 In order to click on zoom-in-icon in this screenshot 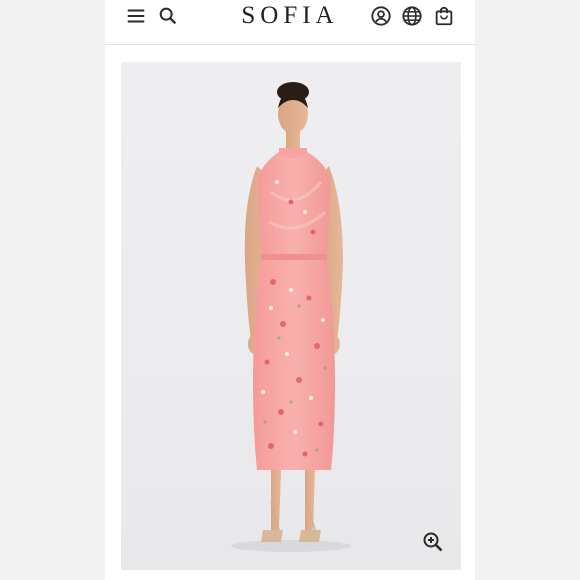, I will do `click(433, 542)`.